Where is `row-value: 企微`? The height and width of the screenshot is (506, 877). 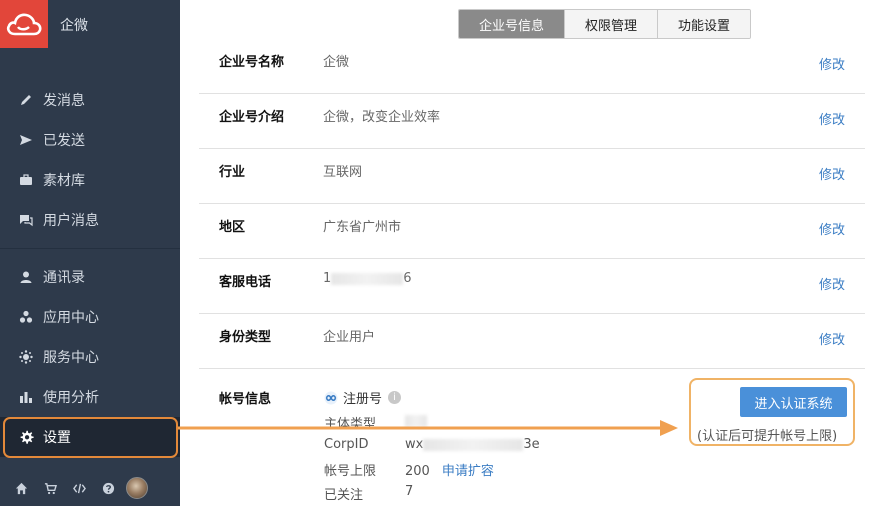
row-value: 企微 is located at coordinates (336, 62).